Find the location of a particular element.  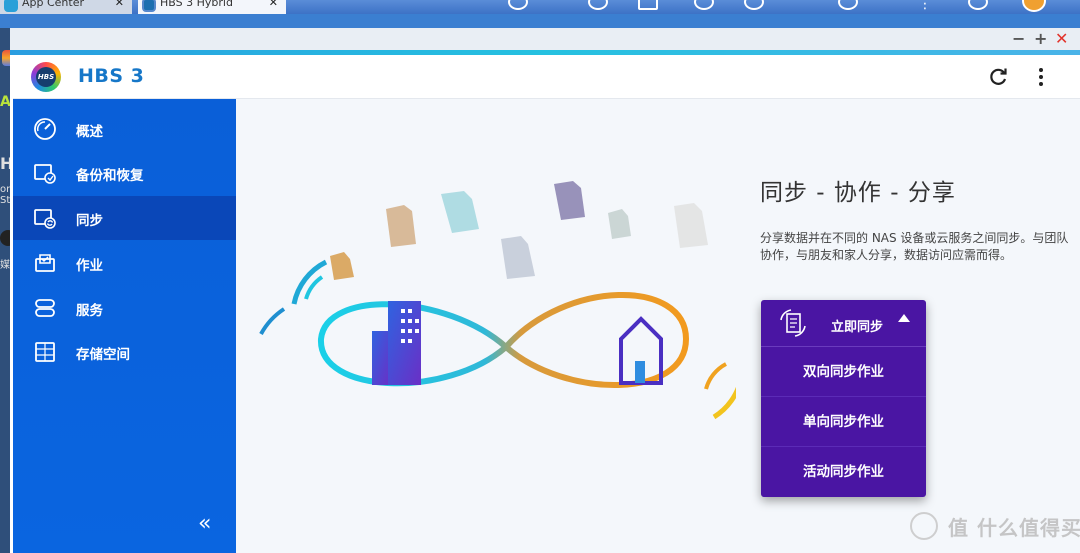

sidebar-item-services: 服务 is located at coordinates (124, 308).